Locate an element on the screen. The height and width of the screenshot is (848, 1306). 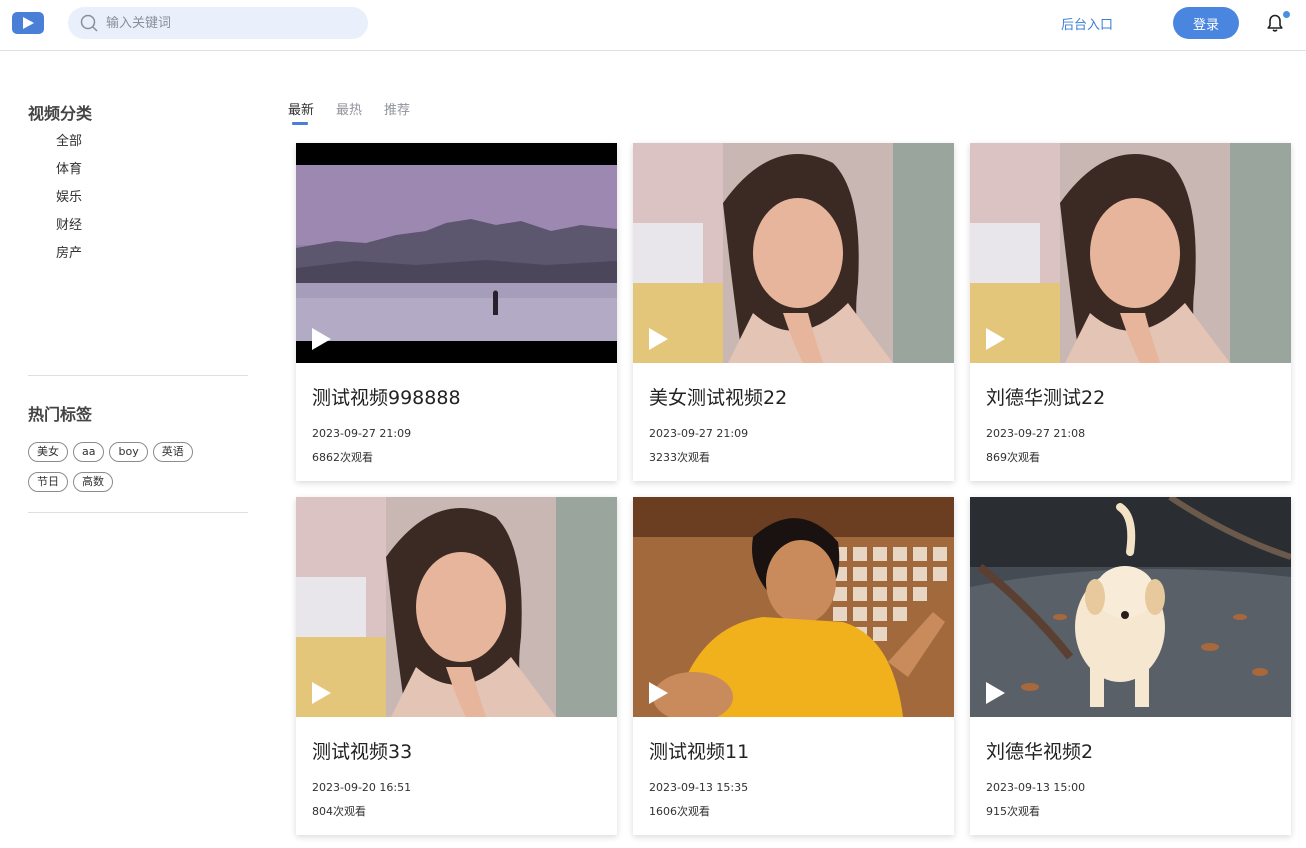
top-header: 后台入口 登录 is located at coordinates (653, 25).